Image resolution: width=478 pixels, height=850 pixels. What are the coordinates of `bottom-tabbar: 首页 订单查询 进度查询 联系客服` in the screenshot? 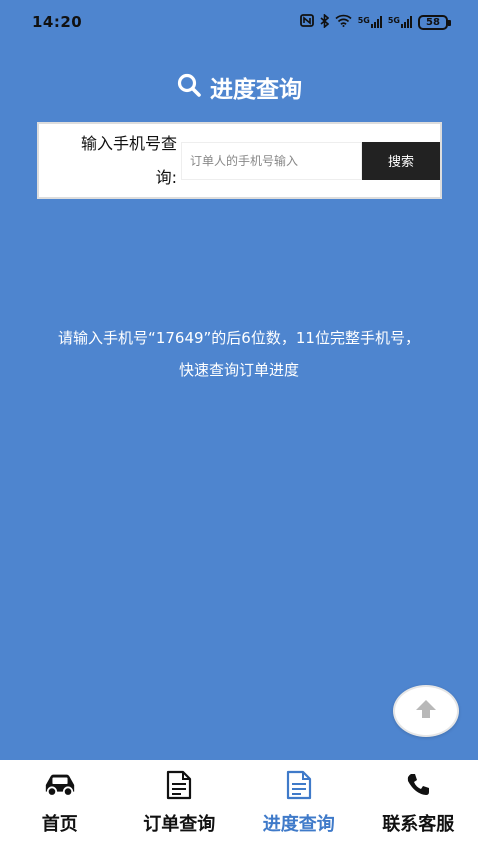 It's located at (239, 805).